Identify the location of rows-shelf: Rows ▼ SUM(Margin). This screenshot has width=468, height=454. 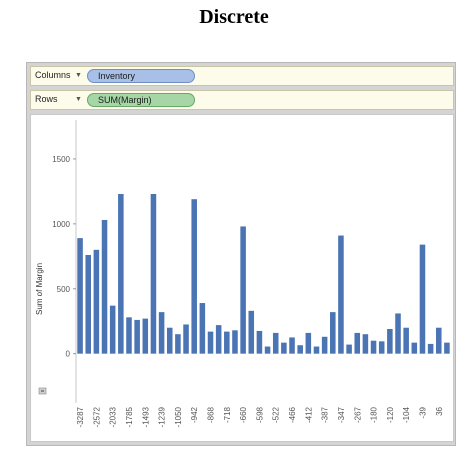
(242, 100).